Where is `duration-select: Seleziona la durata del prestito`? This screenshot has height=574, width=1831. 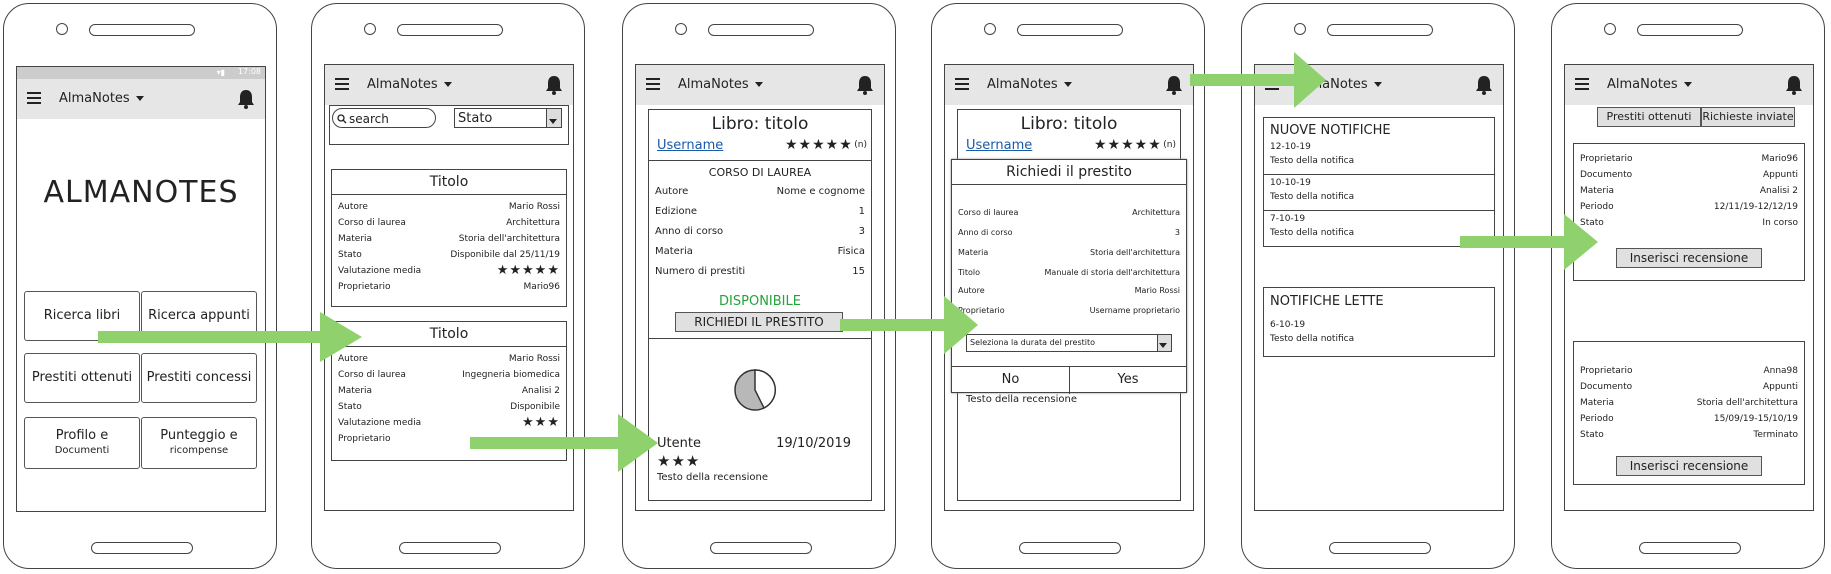 duration-select: Seleziona la durata del prestito is located at coordinates (1069, 343).